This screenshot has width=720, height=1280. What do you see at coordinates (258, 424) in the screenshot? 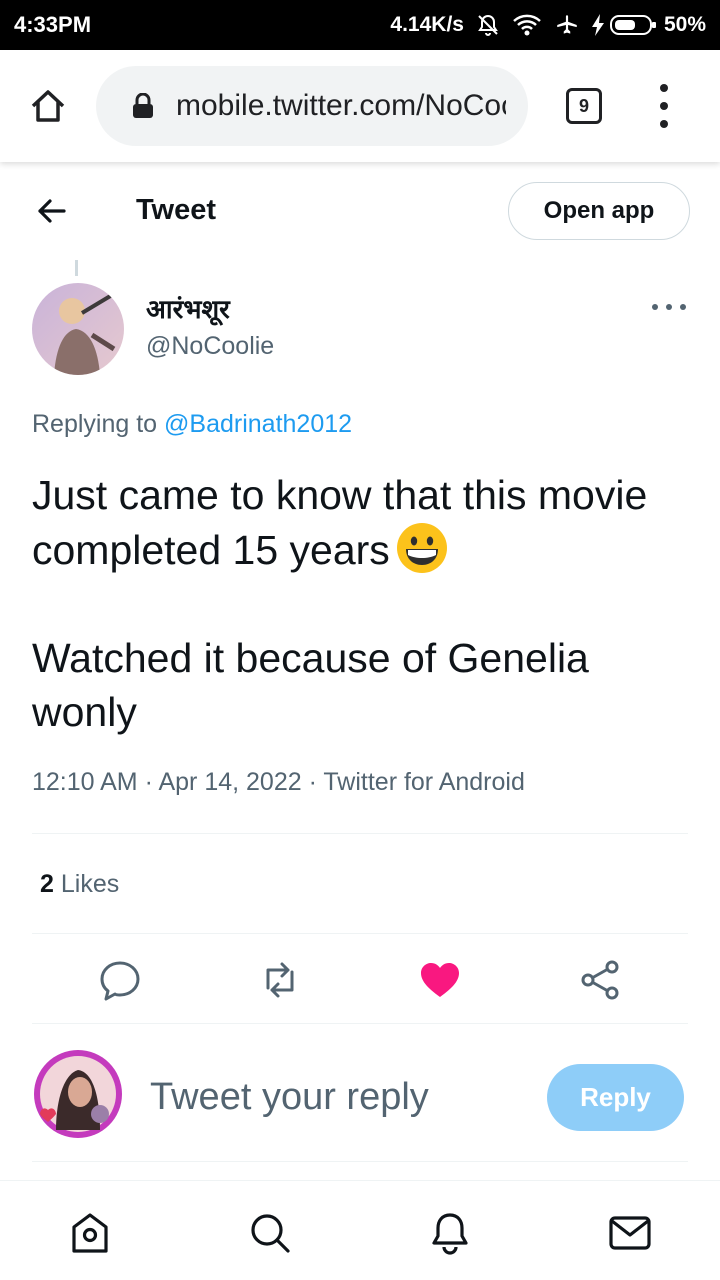
I see `reply-mention-link: @Badrinath2012` at bounding box center [258, 424].